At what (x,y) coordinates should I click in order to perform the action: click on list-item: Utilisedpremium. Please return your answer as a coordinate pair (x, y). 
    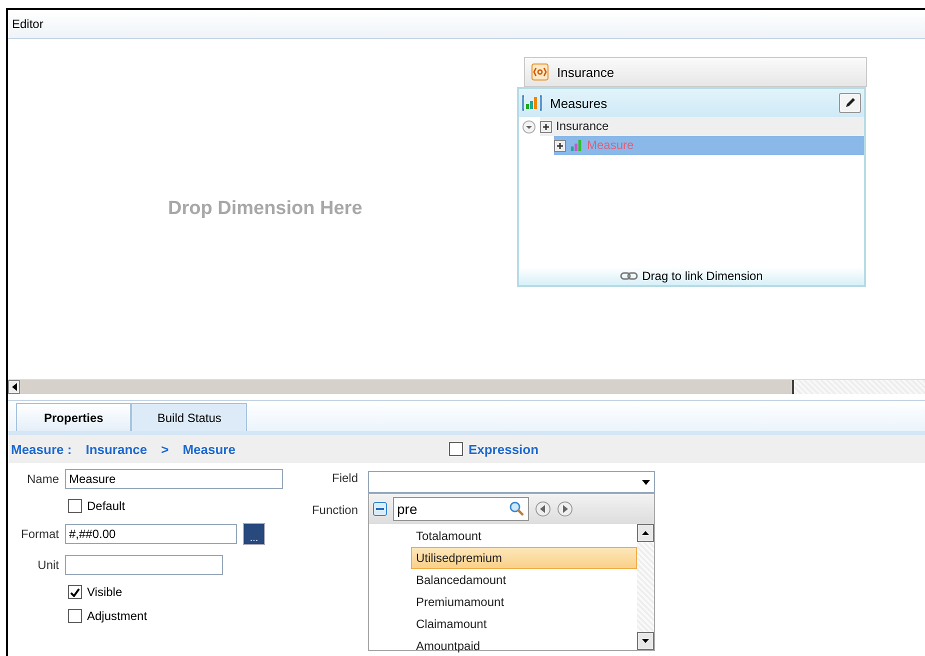
    Looking at the image, I should click on (524, 558).